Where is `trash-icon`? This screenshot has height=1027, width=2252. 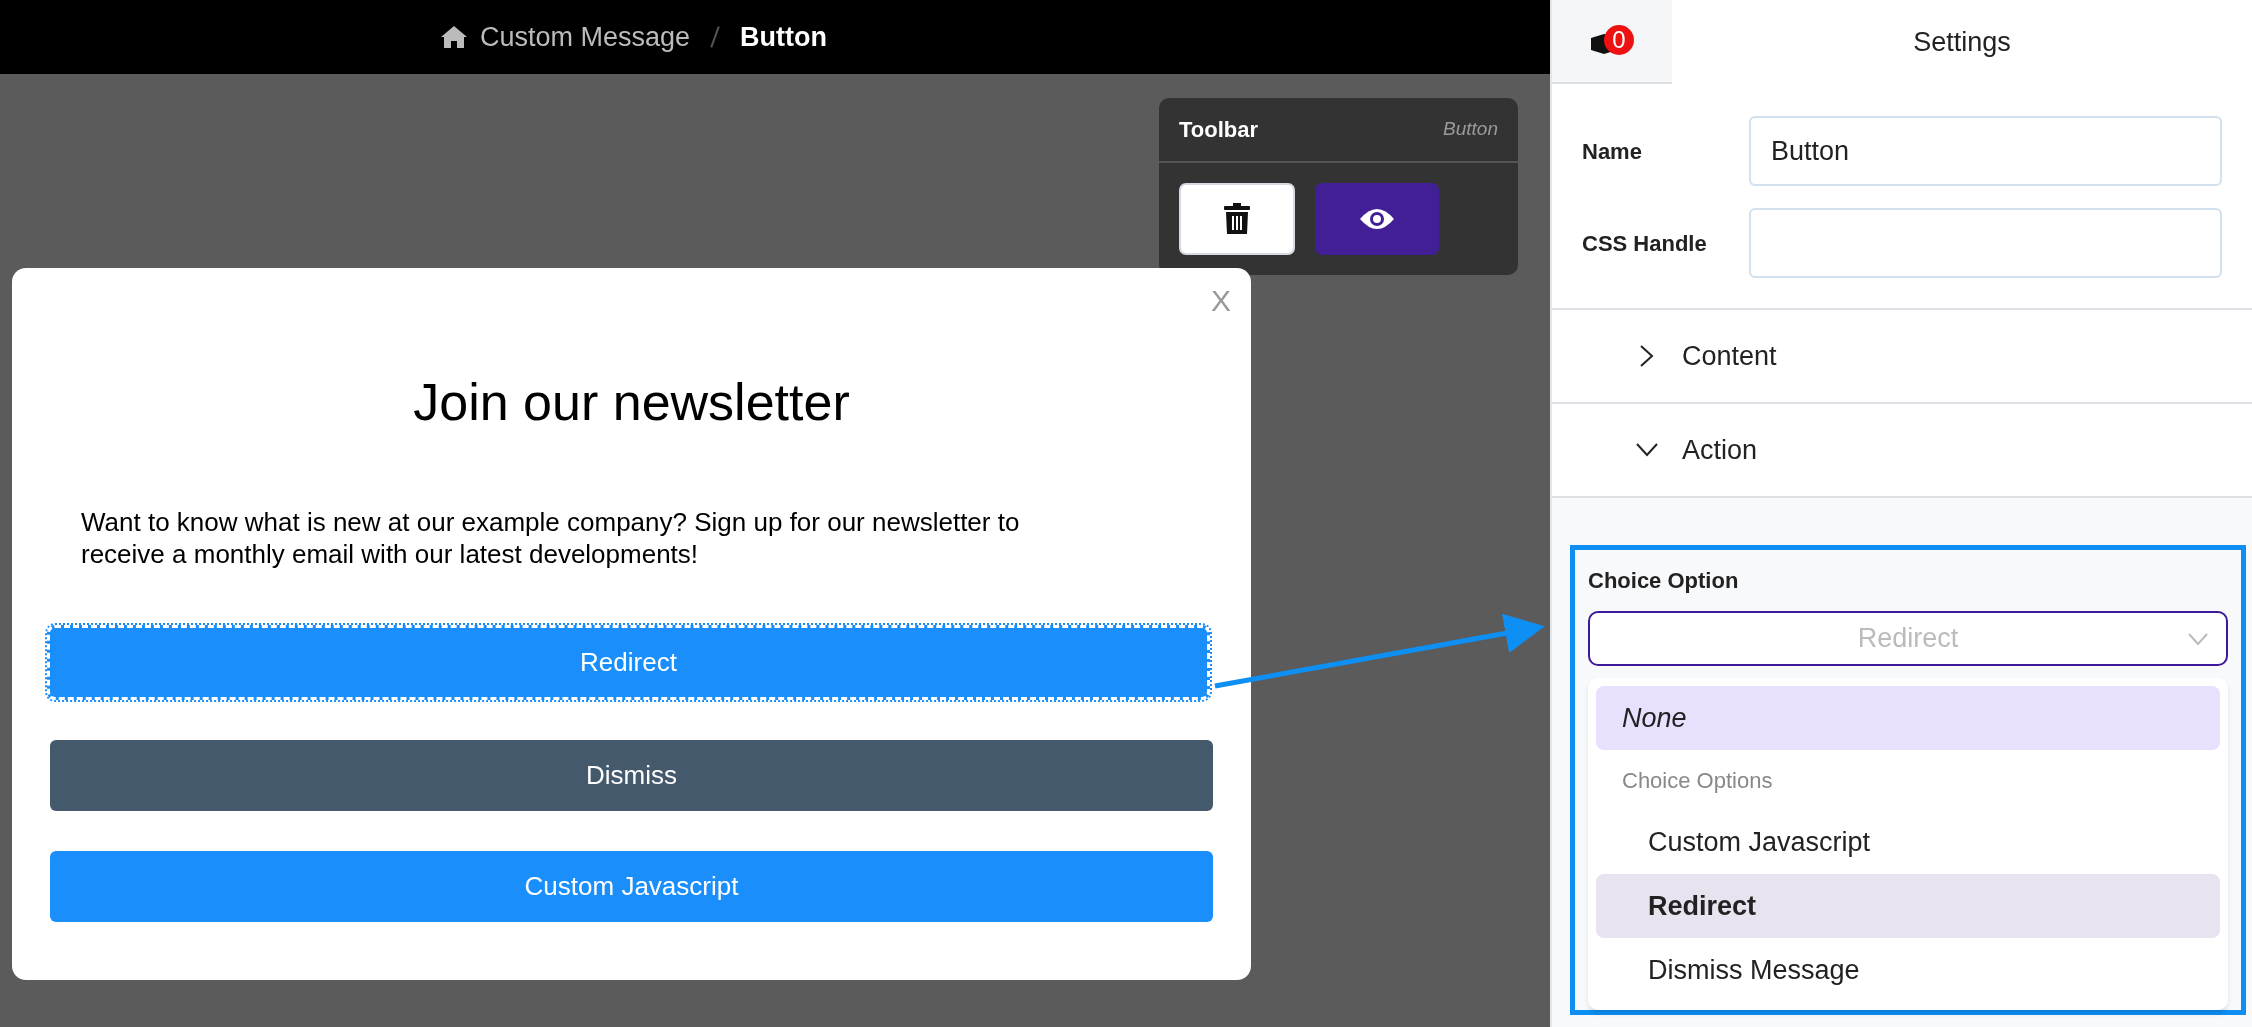 trash-icon is located at coordinates (1237, 219).